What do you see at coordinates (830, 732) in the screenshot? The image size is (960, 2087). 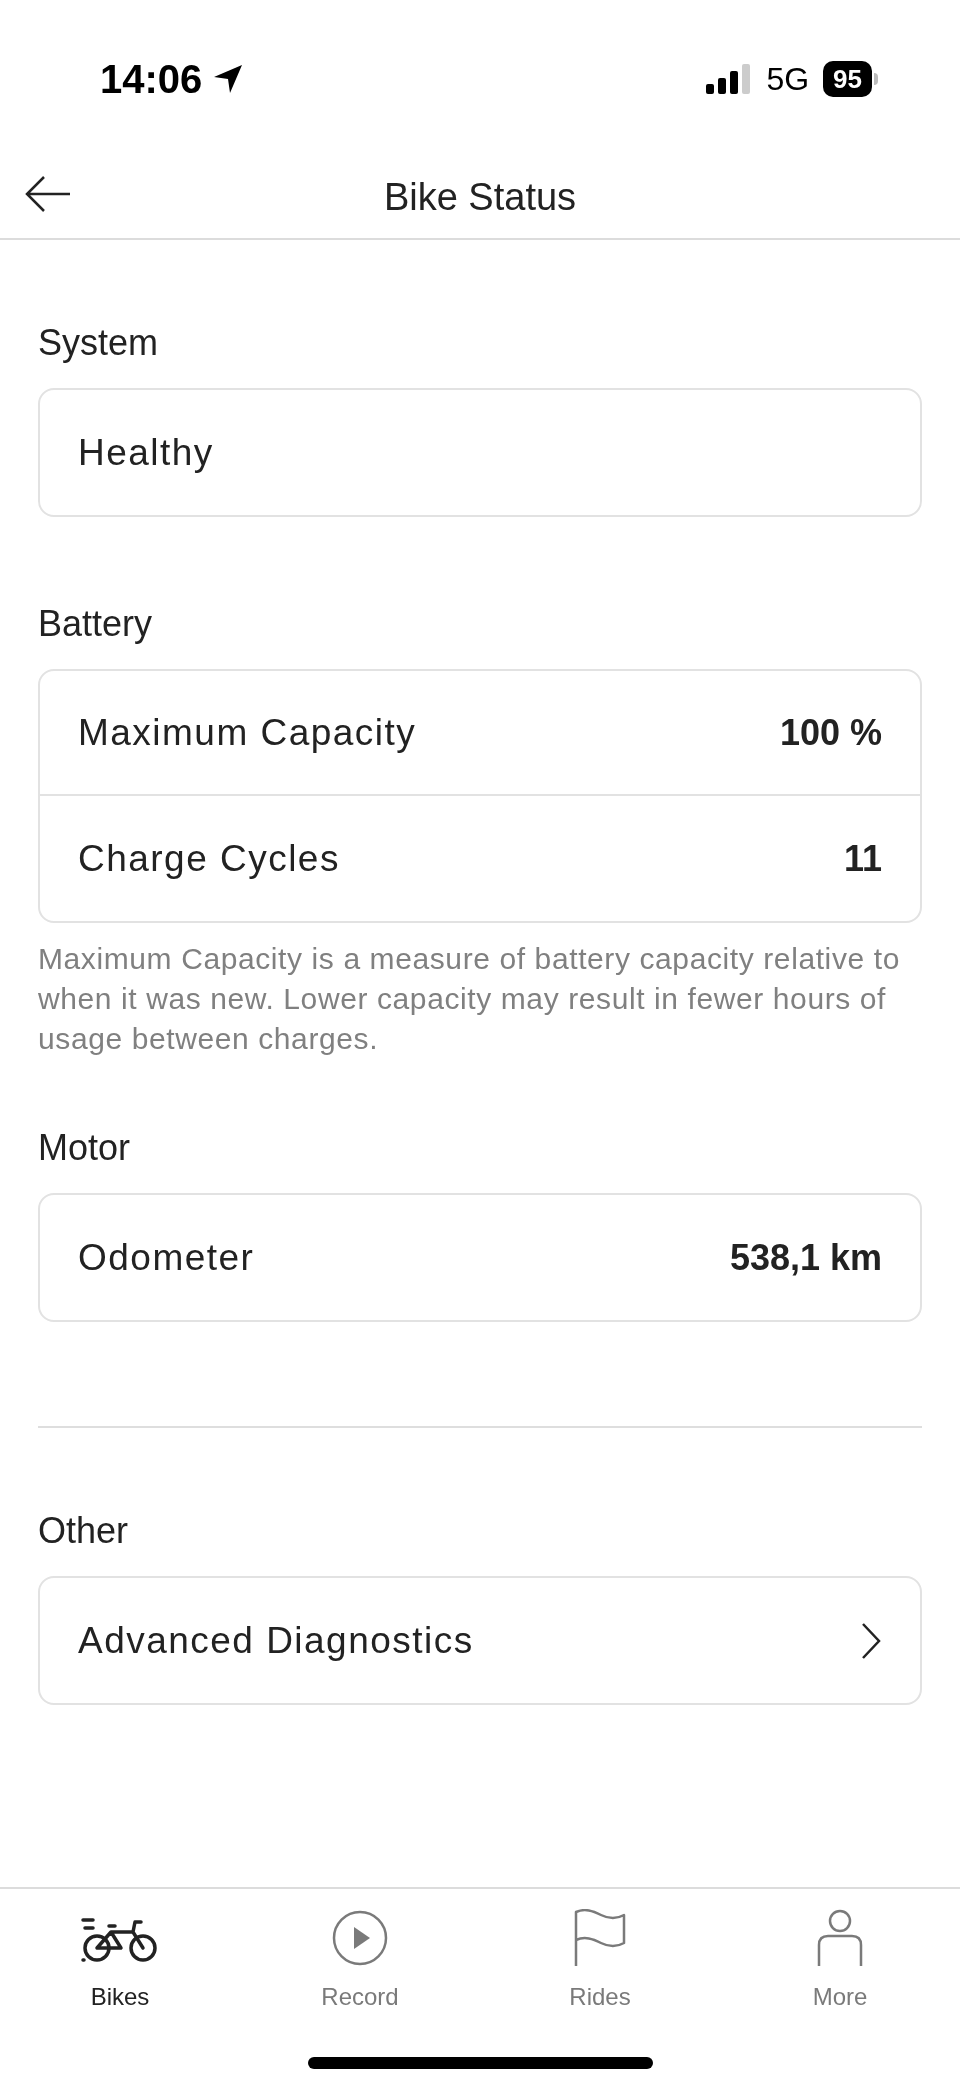 I see `row-value: 100 %` at bounding box center [830, 732].